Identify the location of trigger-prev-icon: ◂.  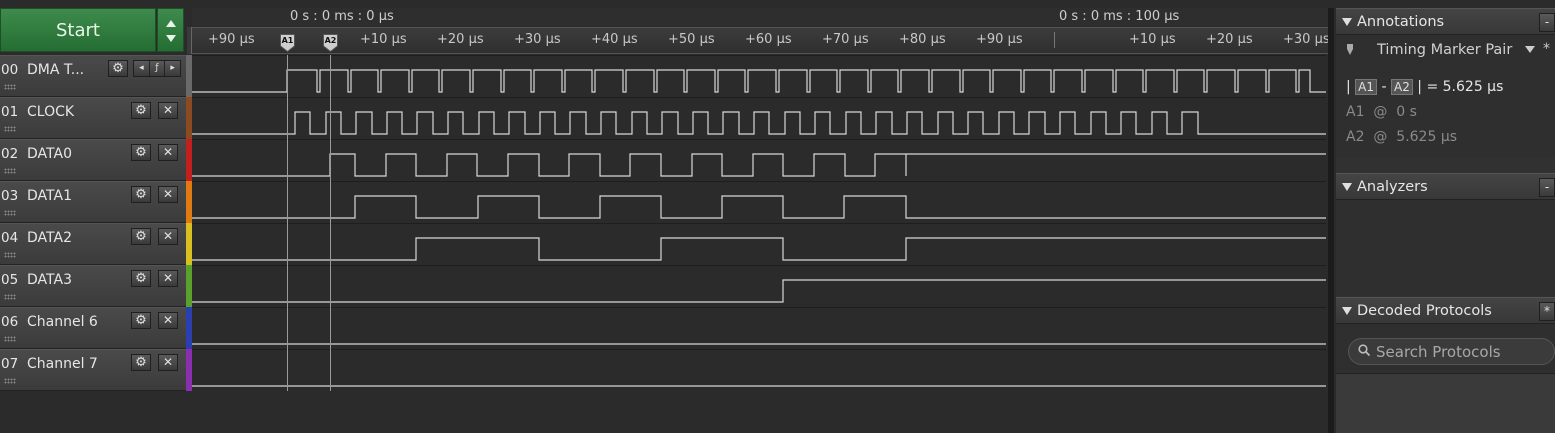
(142, 68).